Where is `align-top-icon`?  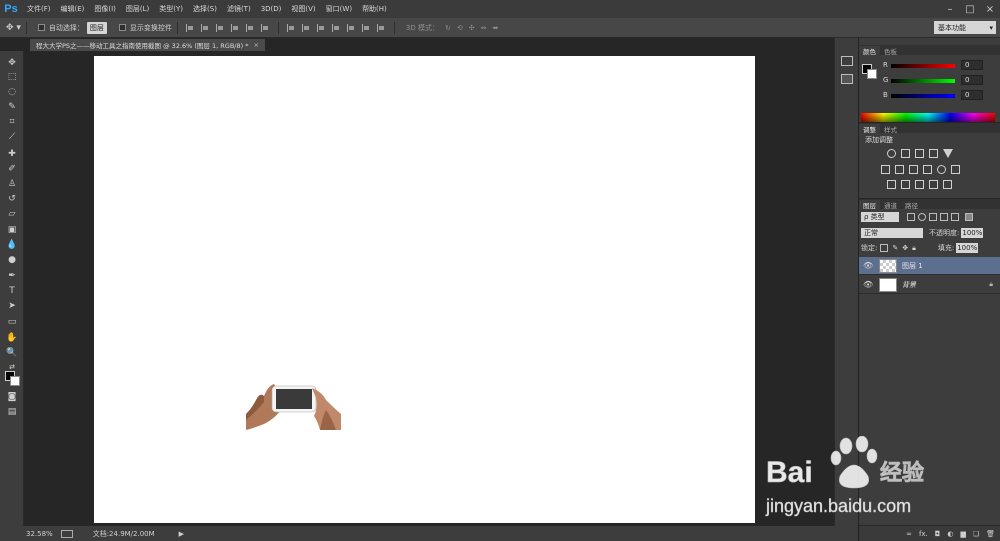
align-top-icon is located at coordinates (190, 27).